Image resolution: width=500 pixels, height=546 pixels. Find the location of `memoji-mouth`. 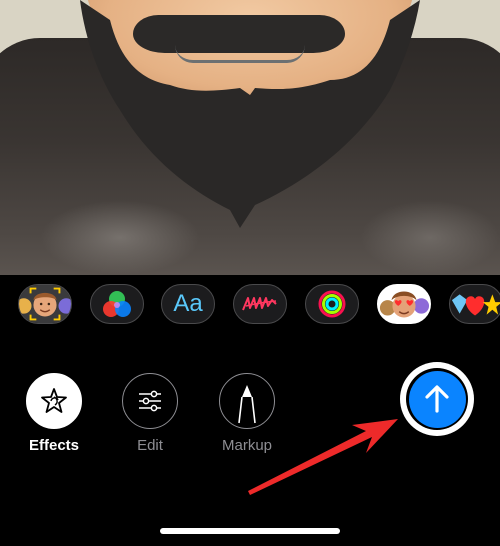

memoji-mouth is located at coordinates (240, 54).